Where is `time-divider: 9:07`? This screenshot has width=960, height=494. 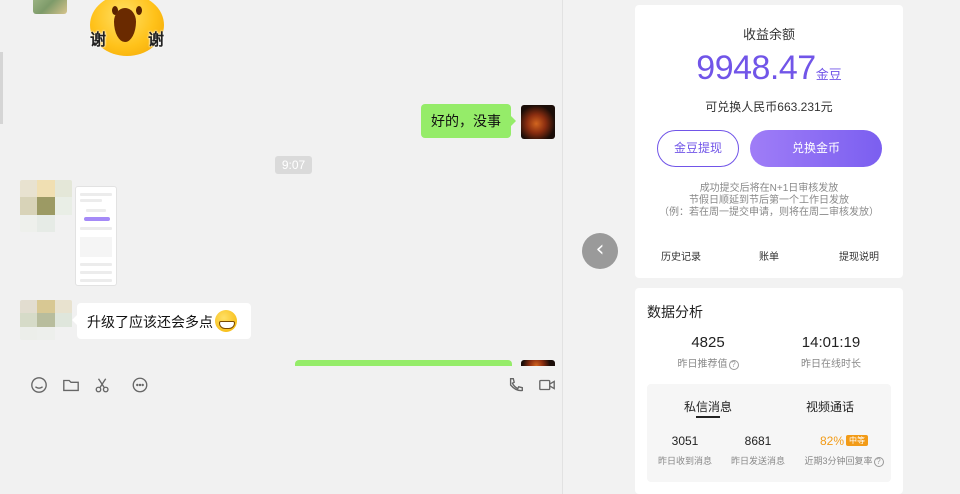
time-divider: 9:07 is located at coordinates (293, 165).